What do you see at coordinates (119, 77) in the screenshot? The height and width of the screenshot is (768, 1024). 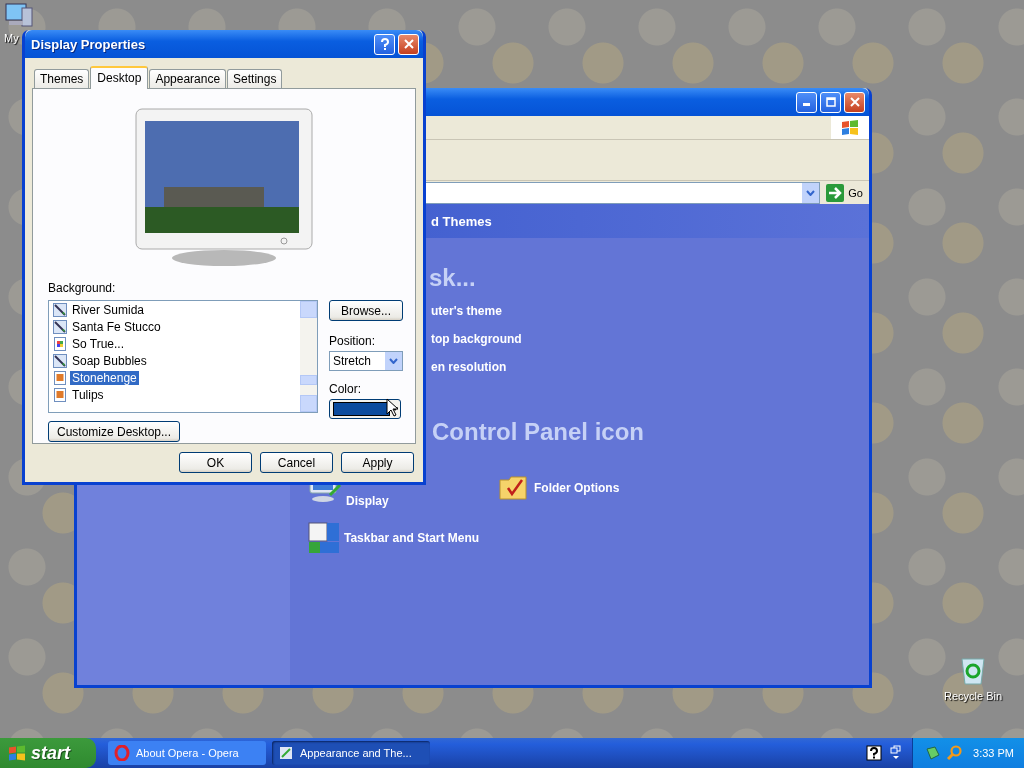 I see `tab: Desktop` at bounding box center [119, 77].